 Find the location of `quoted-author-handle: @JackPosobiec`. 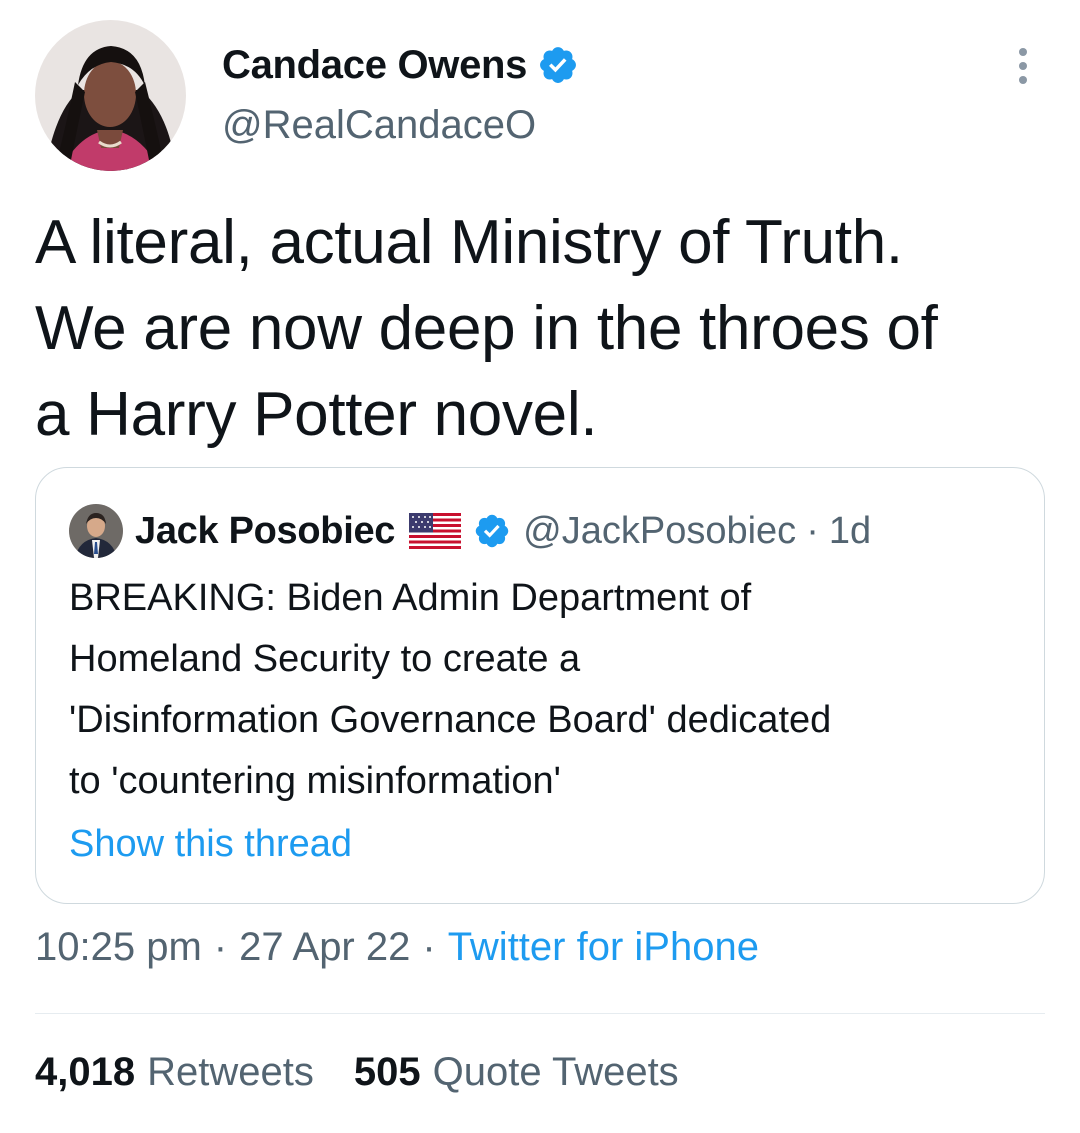

quoted-author-handle: @JackPosobiec is located at coordinates (660, 530).